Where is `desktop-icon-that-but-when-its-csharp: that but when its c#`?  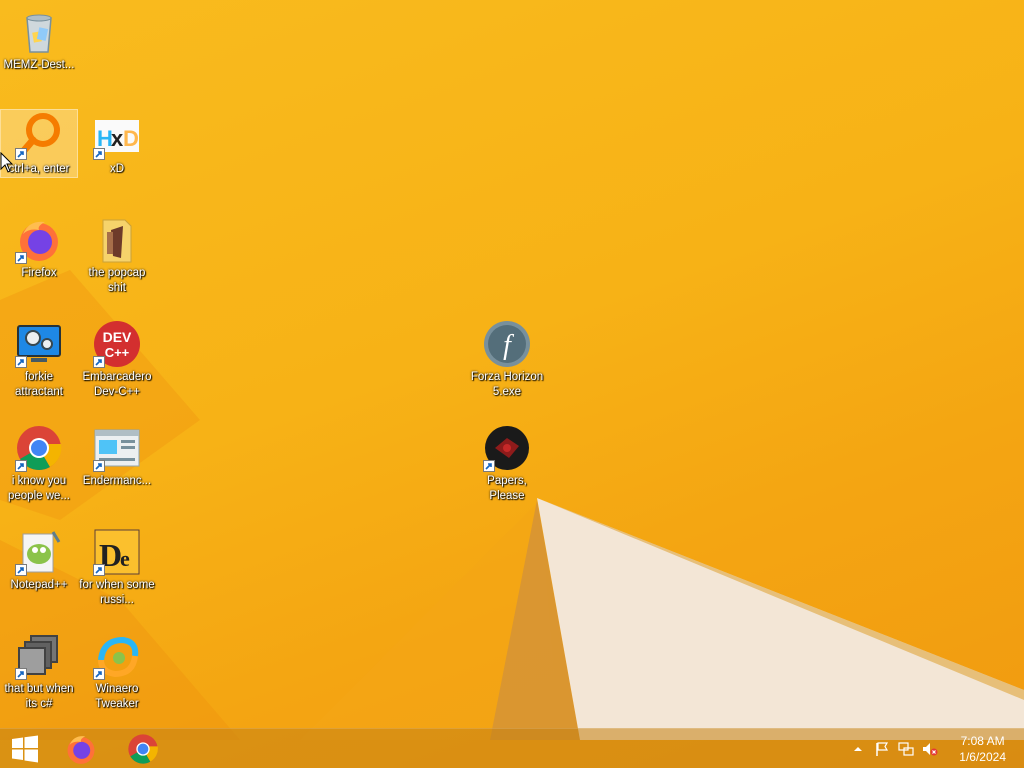 desktop-icon-that-but-when-its-csharp: that but when its c# is located at coordinates (39, 671).